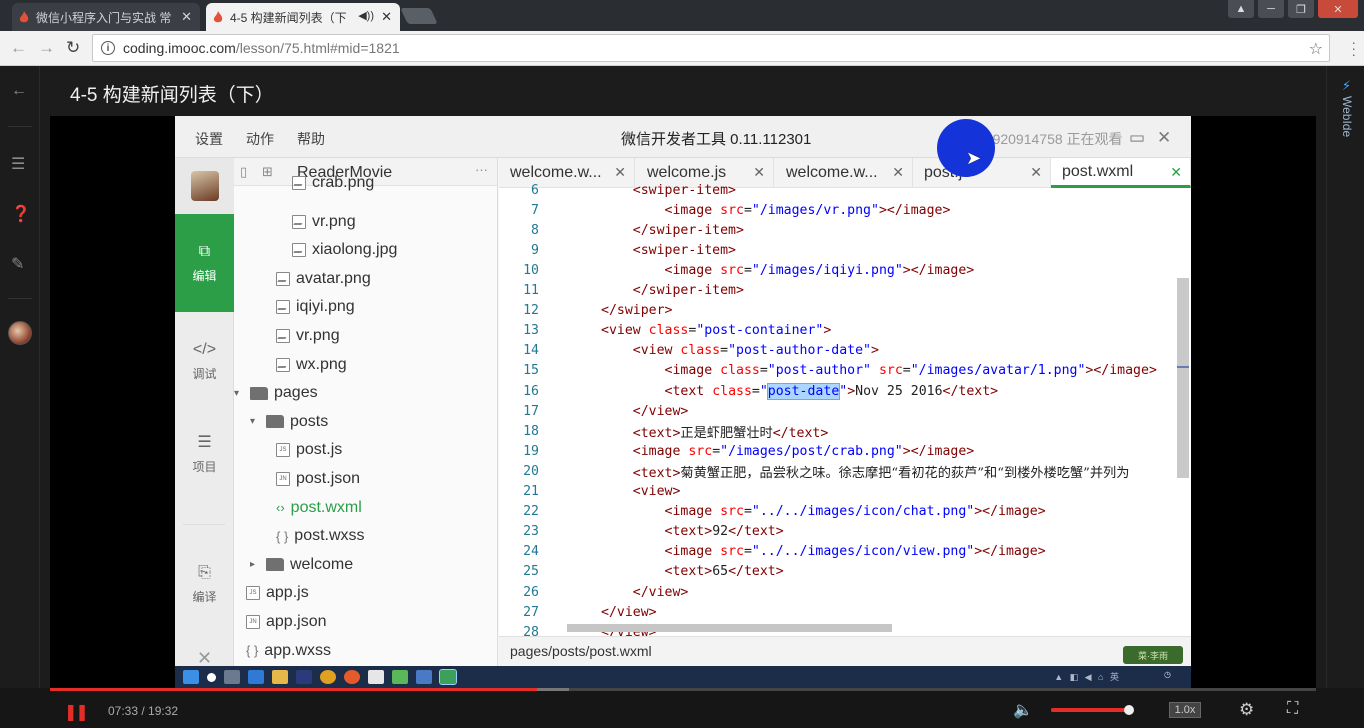  I want to click on browser-tab-1: 微信小程序入门与实战 常 ✕, so click(106, 17).